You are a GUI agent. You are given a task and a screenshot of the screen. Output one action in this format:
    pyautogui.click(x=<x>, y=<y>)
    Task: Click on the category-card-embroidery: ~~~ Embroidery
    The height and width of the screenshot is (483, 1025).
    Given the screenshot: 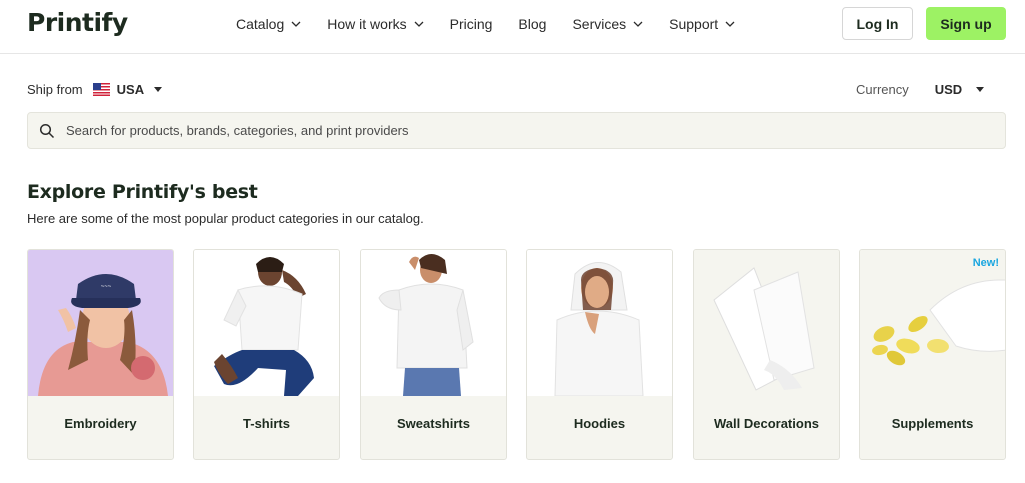 What is the action you would take?
    pyautogui.click(x=100, y=354)
    